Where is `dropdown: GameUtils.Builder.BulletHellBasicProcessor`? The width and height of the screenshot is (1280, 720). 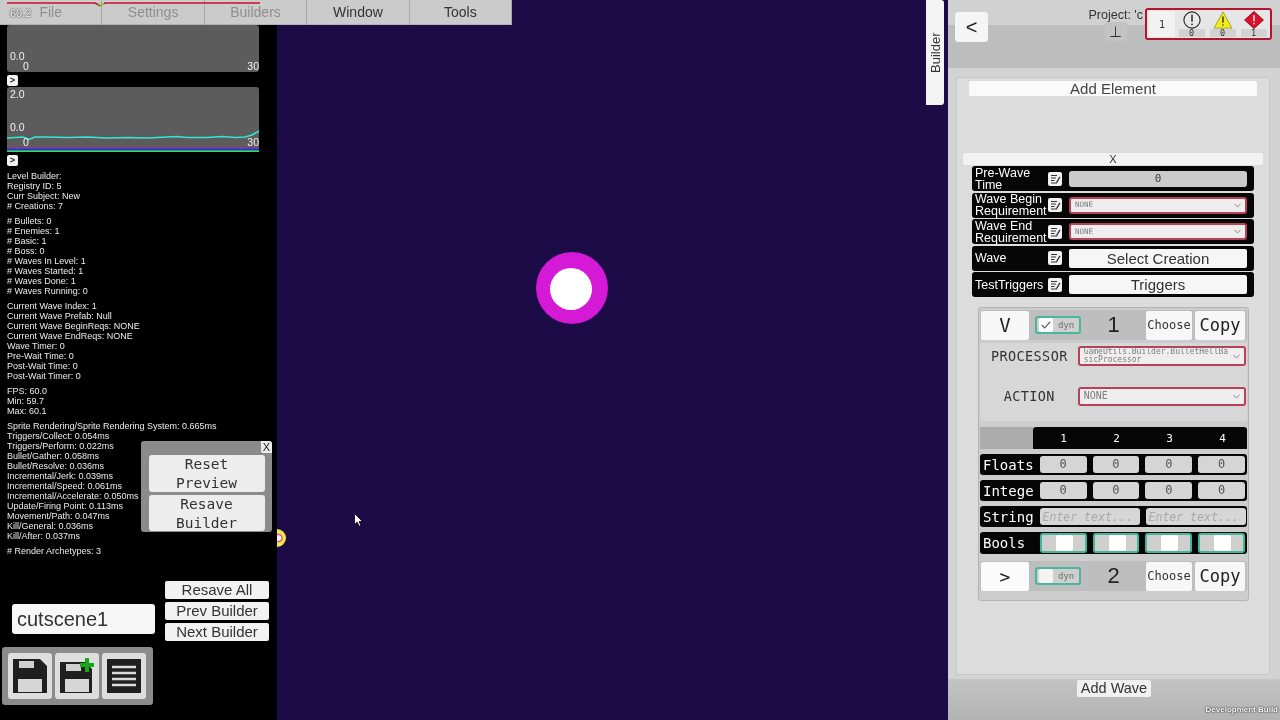 dropdown: GameUtils.Builder.BulletHellBasicProcessor is located at coordinates (1161, 356).